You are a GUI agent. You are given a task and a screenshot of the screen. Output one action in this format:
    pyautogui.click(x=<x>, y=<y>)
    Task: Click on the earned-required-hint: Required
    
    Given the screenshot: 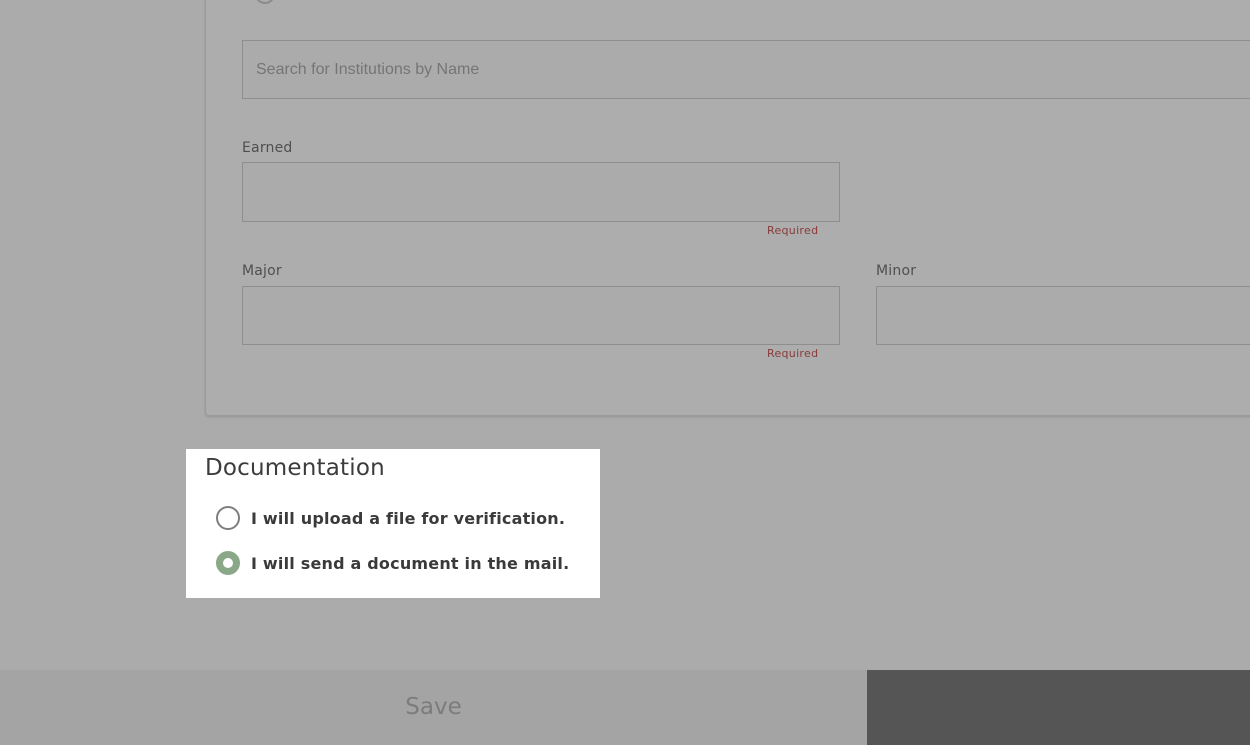 What is the action you would take?
    pyautogui.click(x=793, y=230)
    